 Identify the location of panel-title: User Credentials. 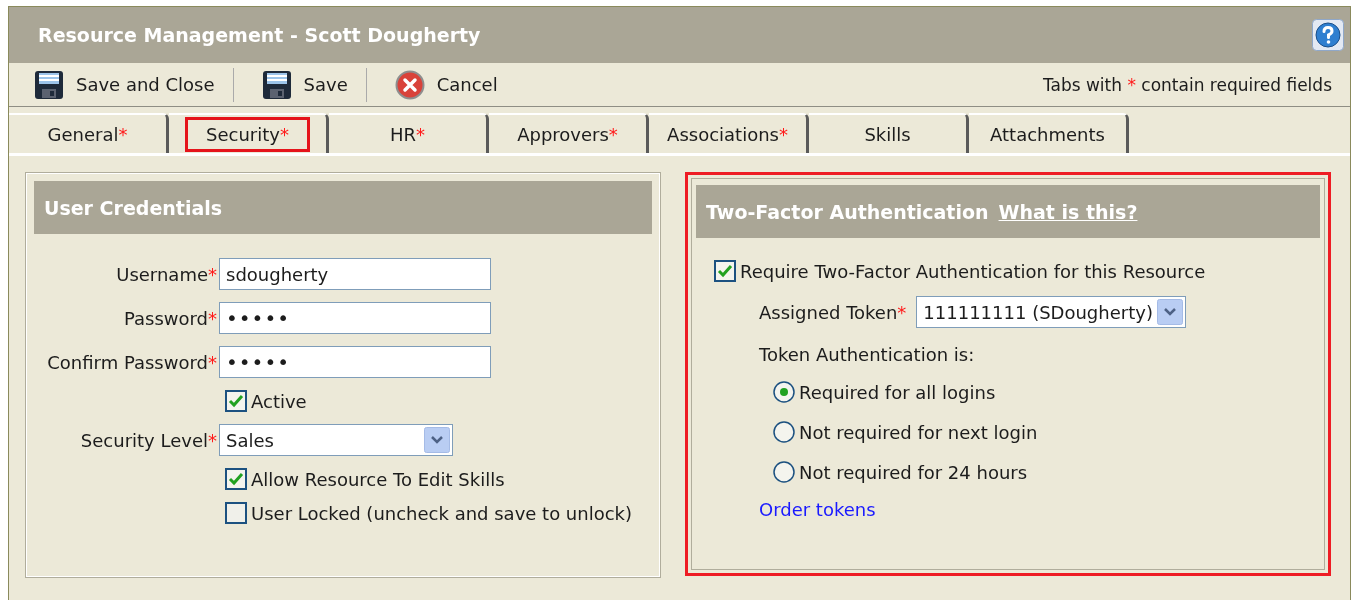
(133, 207).